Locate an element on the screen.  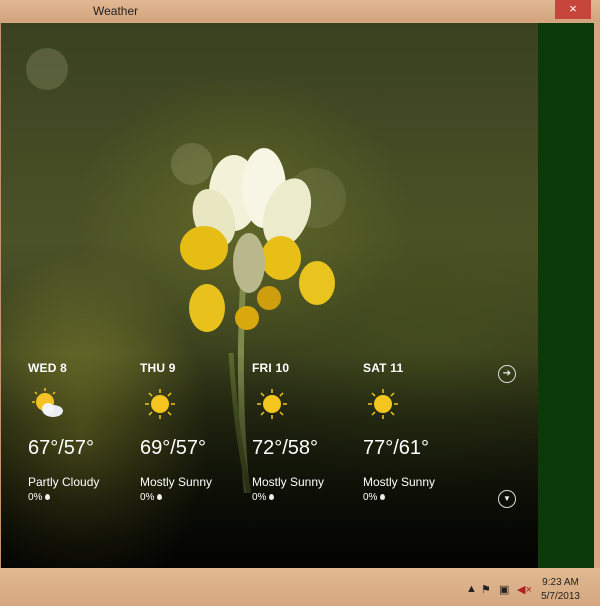
partly-cloudy-icon is located at coordinates (47, 402).